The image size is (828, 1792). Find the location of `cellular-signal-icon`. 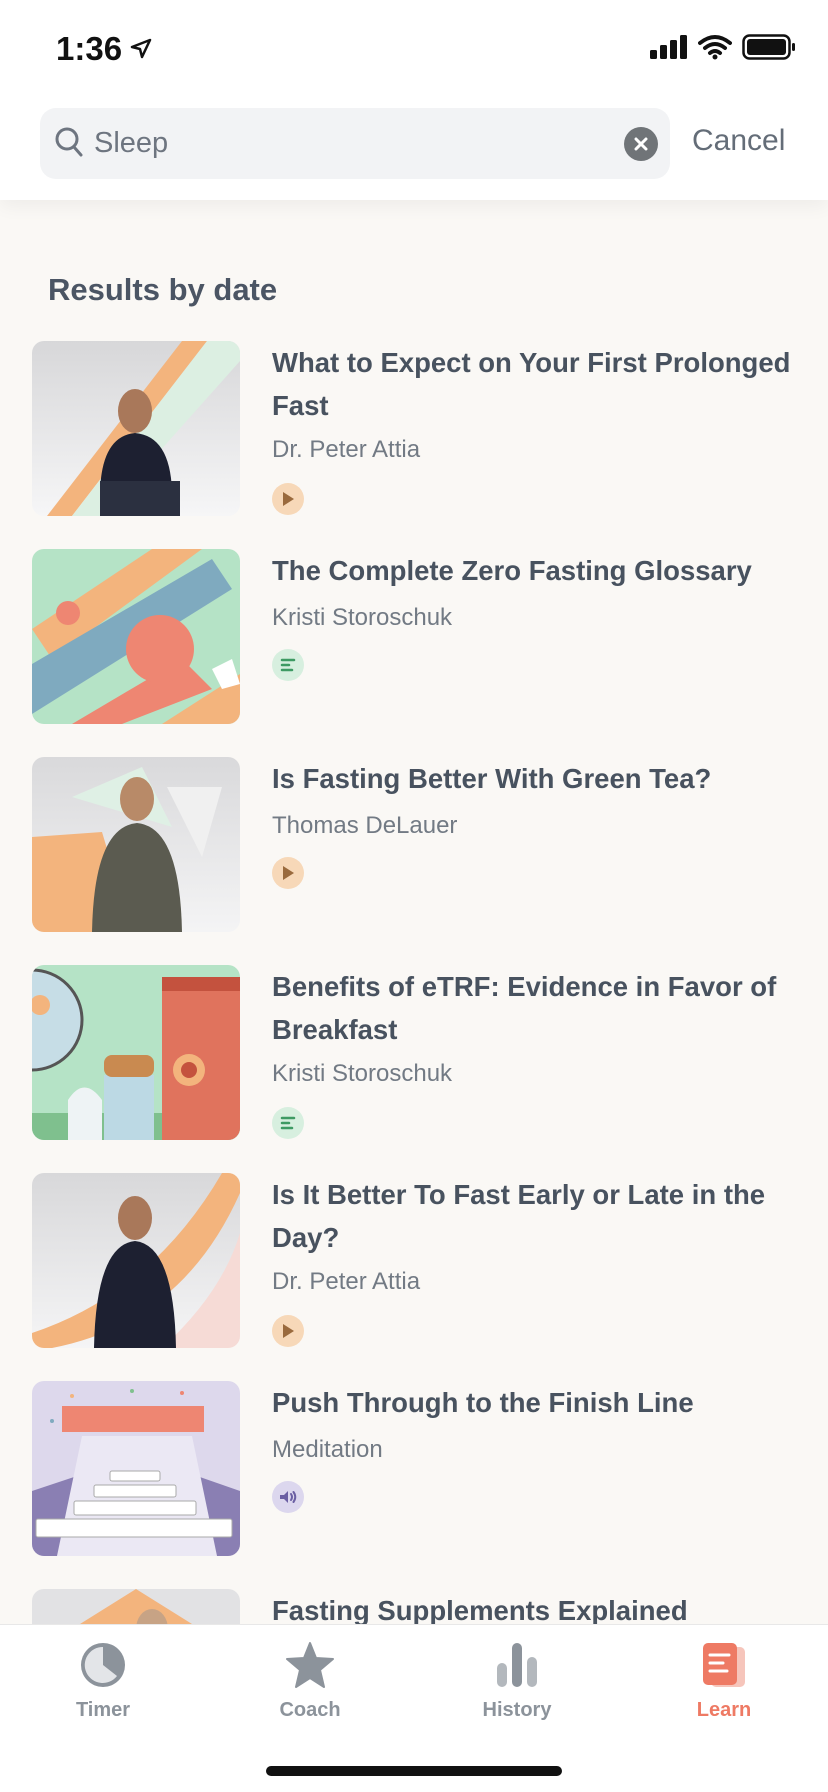

cellular-signal-icon is located at coordinates (668, 47).